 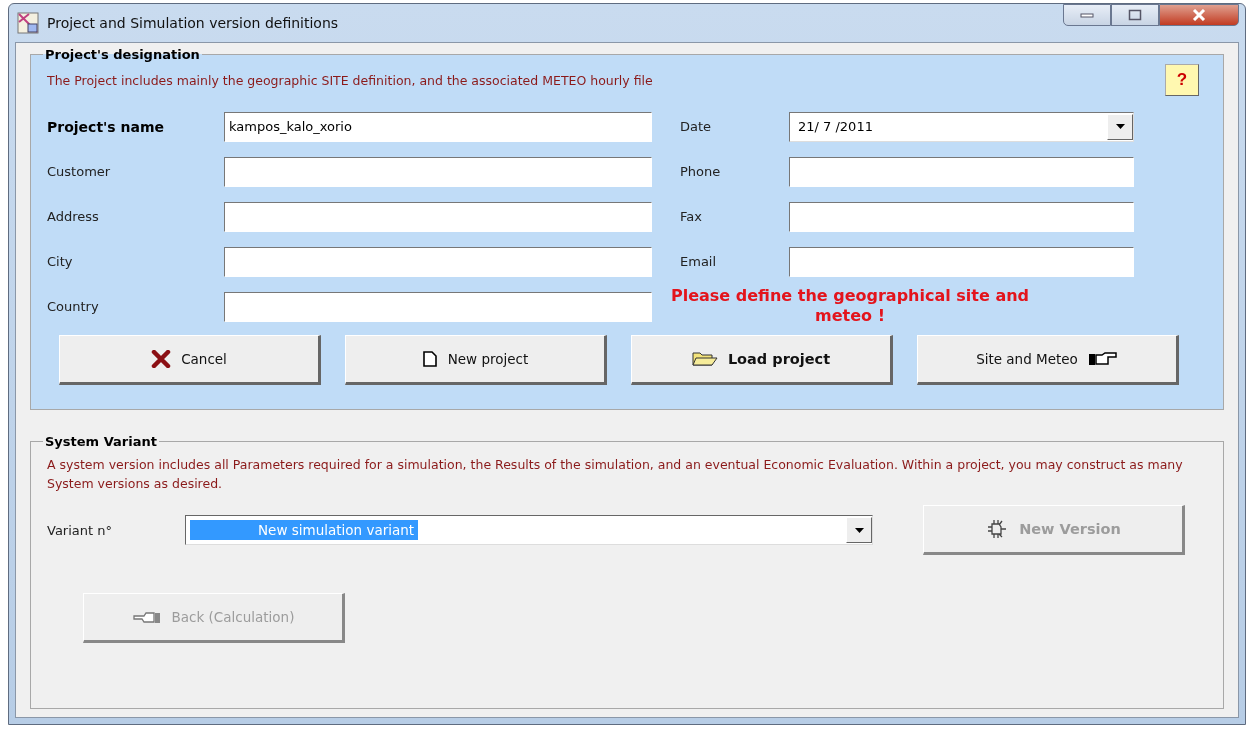 What do you see at coordinates (429, 359) in the screenshot?
I see `document-icon` at bounding box center [429, 359].